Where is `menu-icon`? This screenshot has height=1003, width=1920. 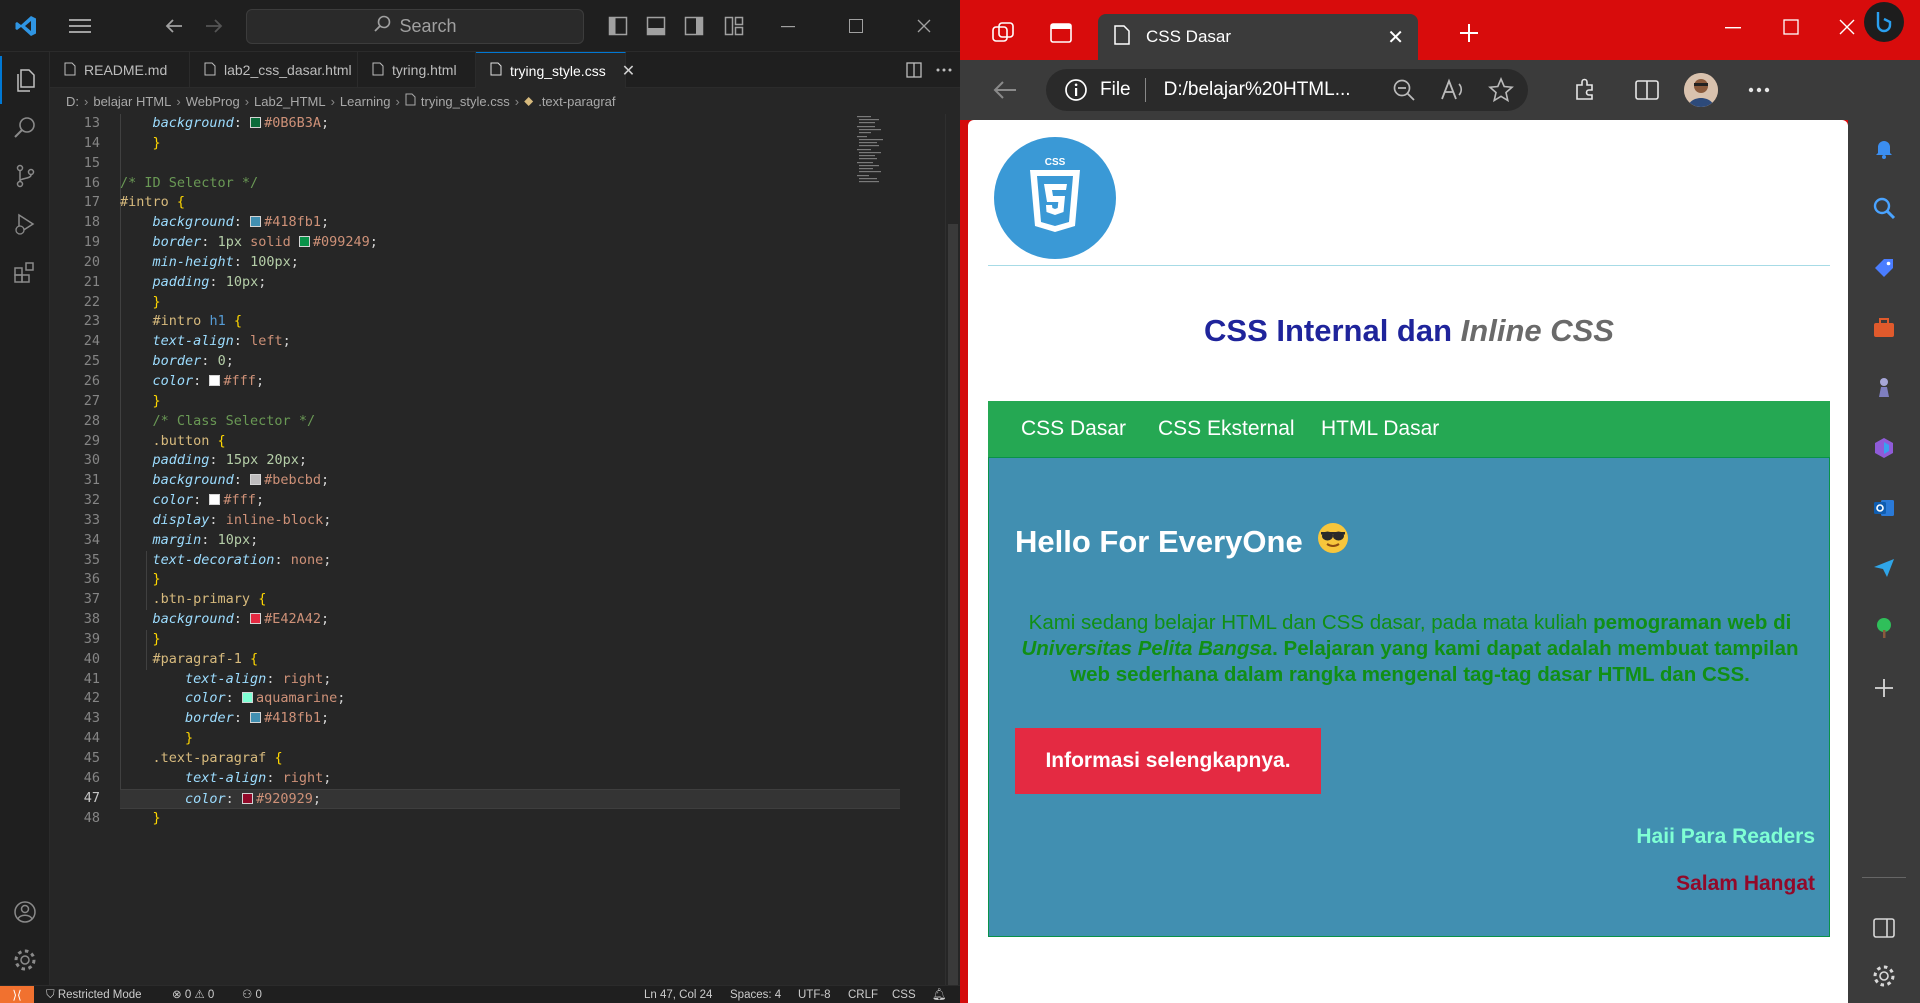
menu-icon is located at coordinates (80, 26).